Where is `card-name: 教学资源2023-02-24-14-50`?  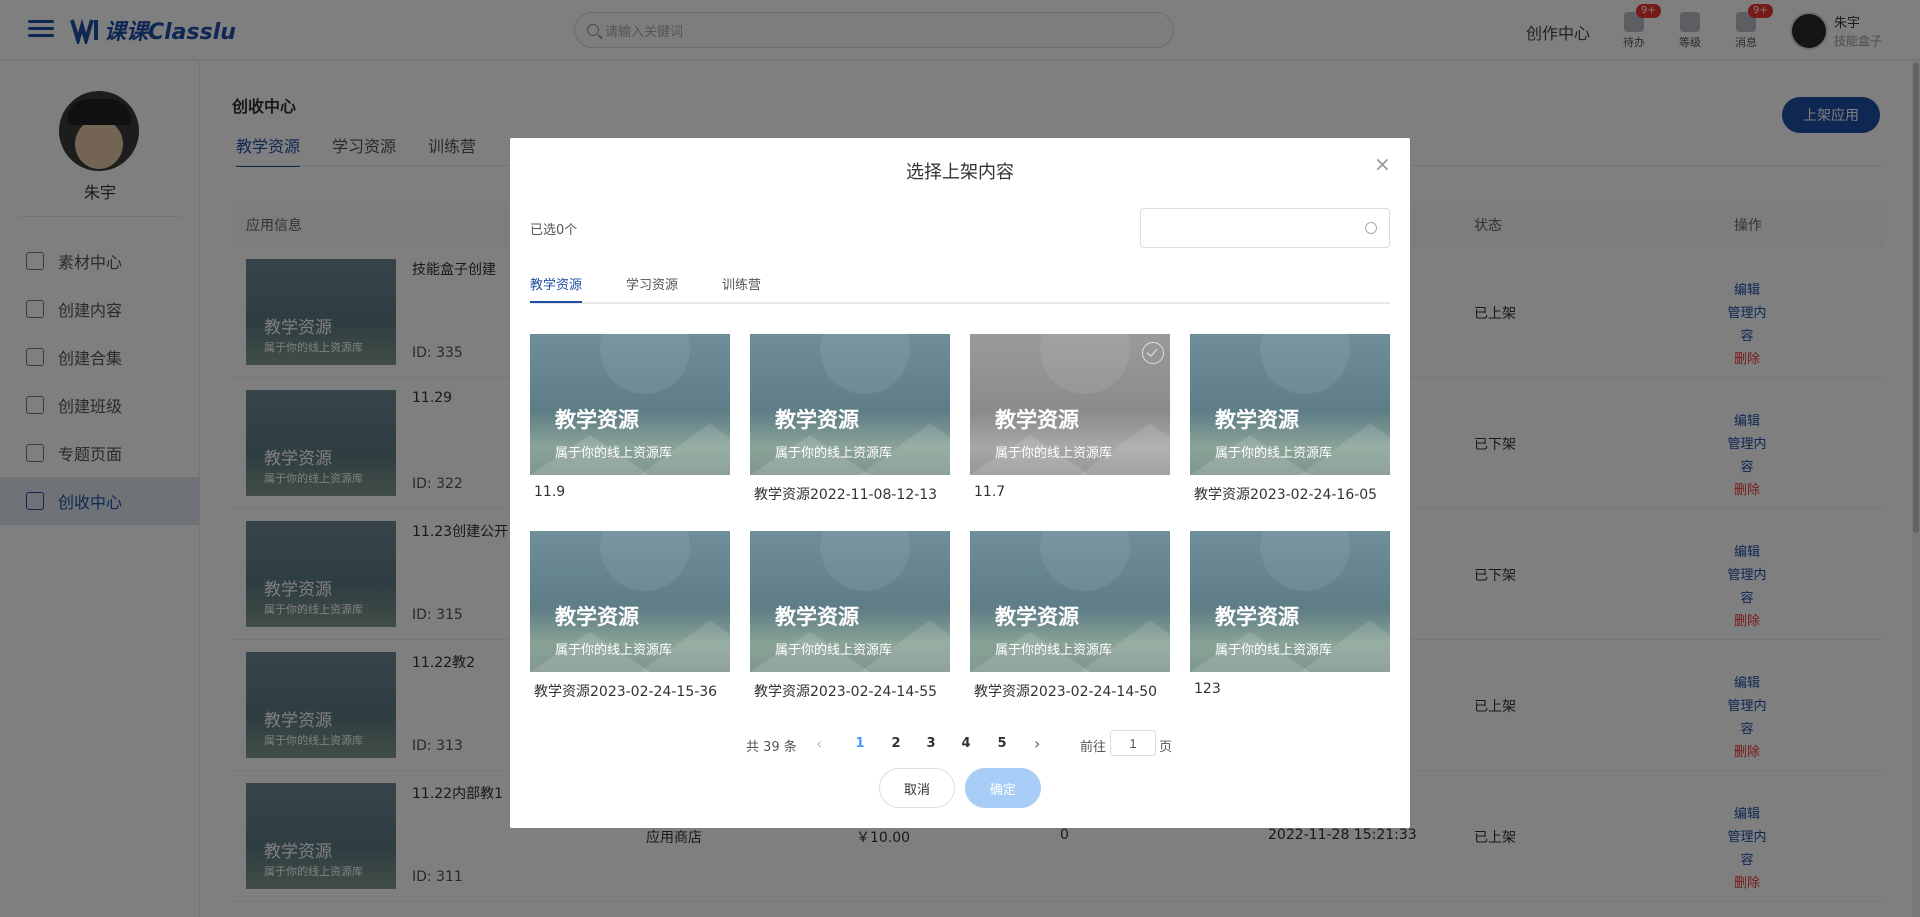
card-name: 教学资源2023-02-24-14-50 is located at coordinates (1066, 692).